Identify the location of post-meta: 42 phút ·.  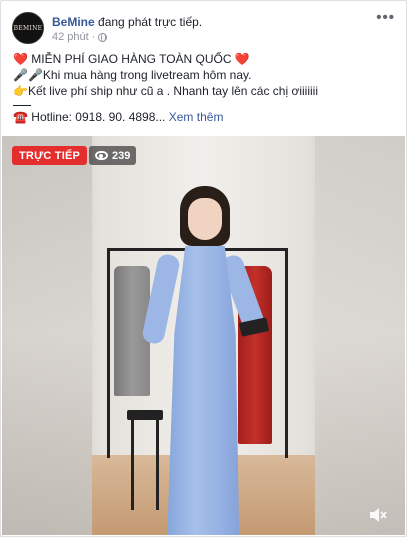
(80, 37).